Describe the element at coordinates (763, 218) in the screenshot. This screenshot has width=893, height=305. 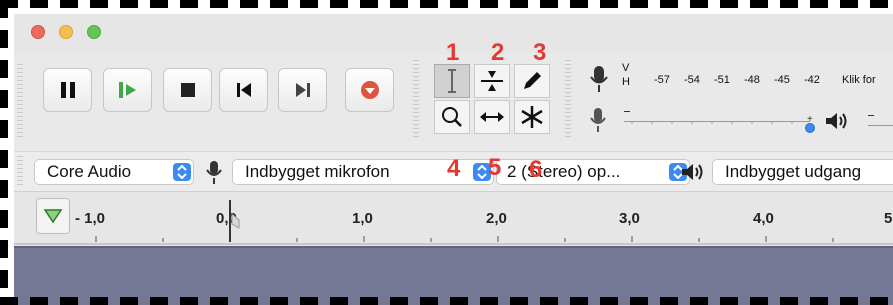
I see `ruler-label: 4,0` at that location.